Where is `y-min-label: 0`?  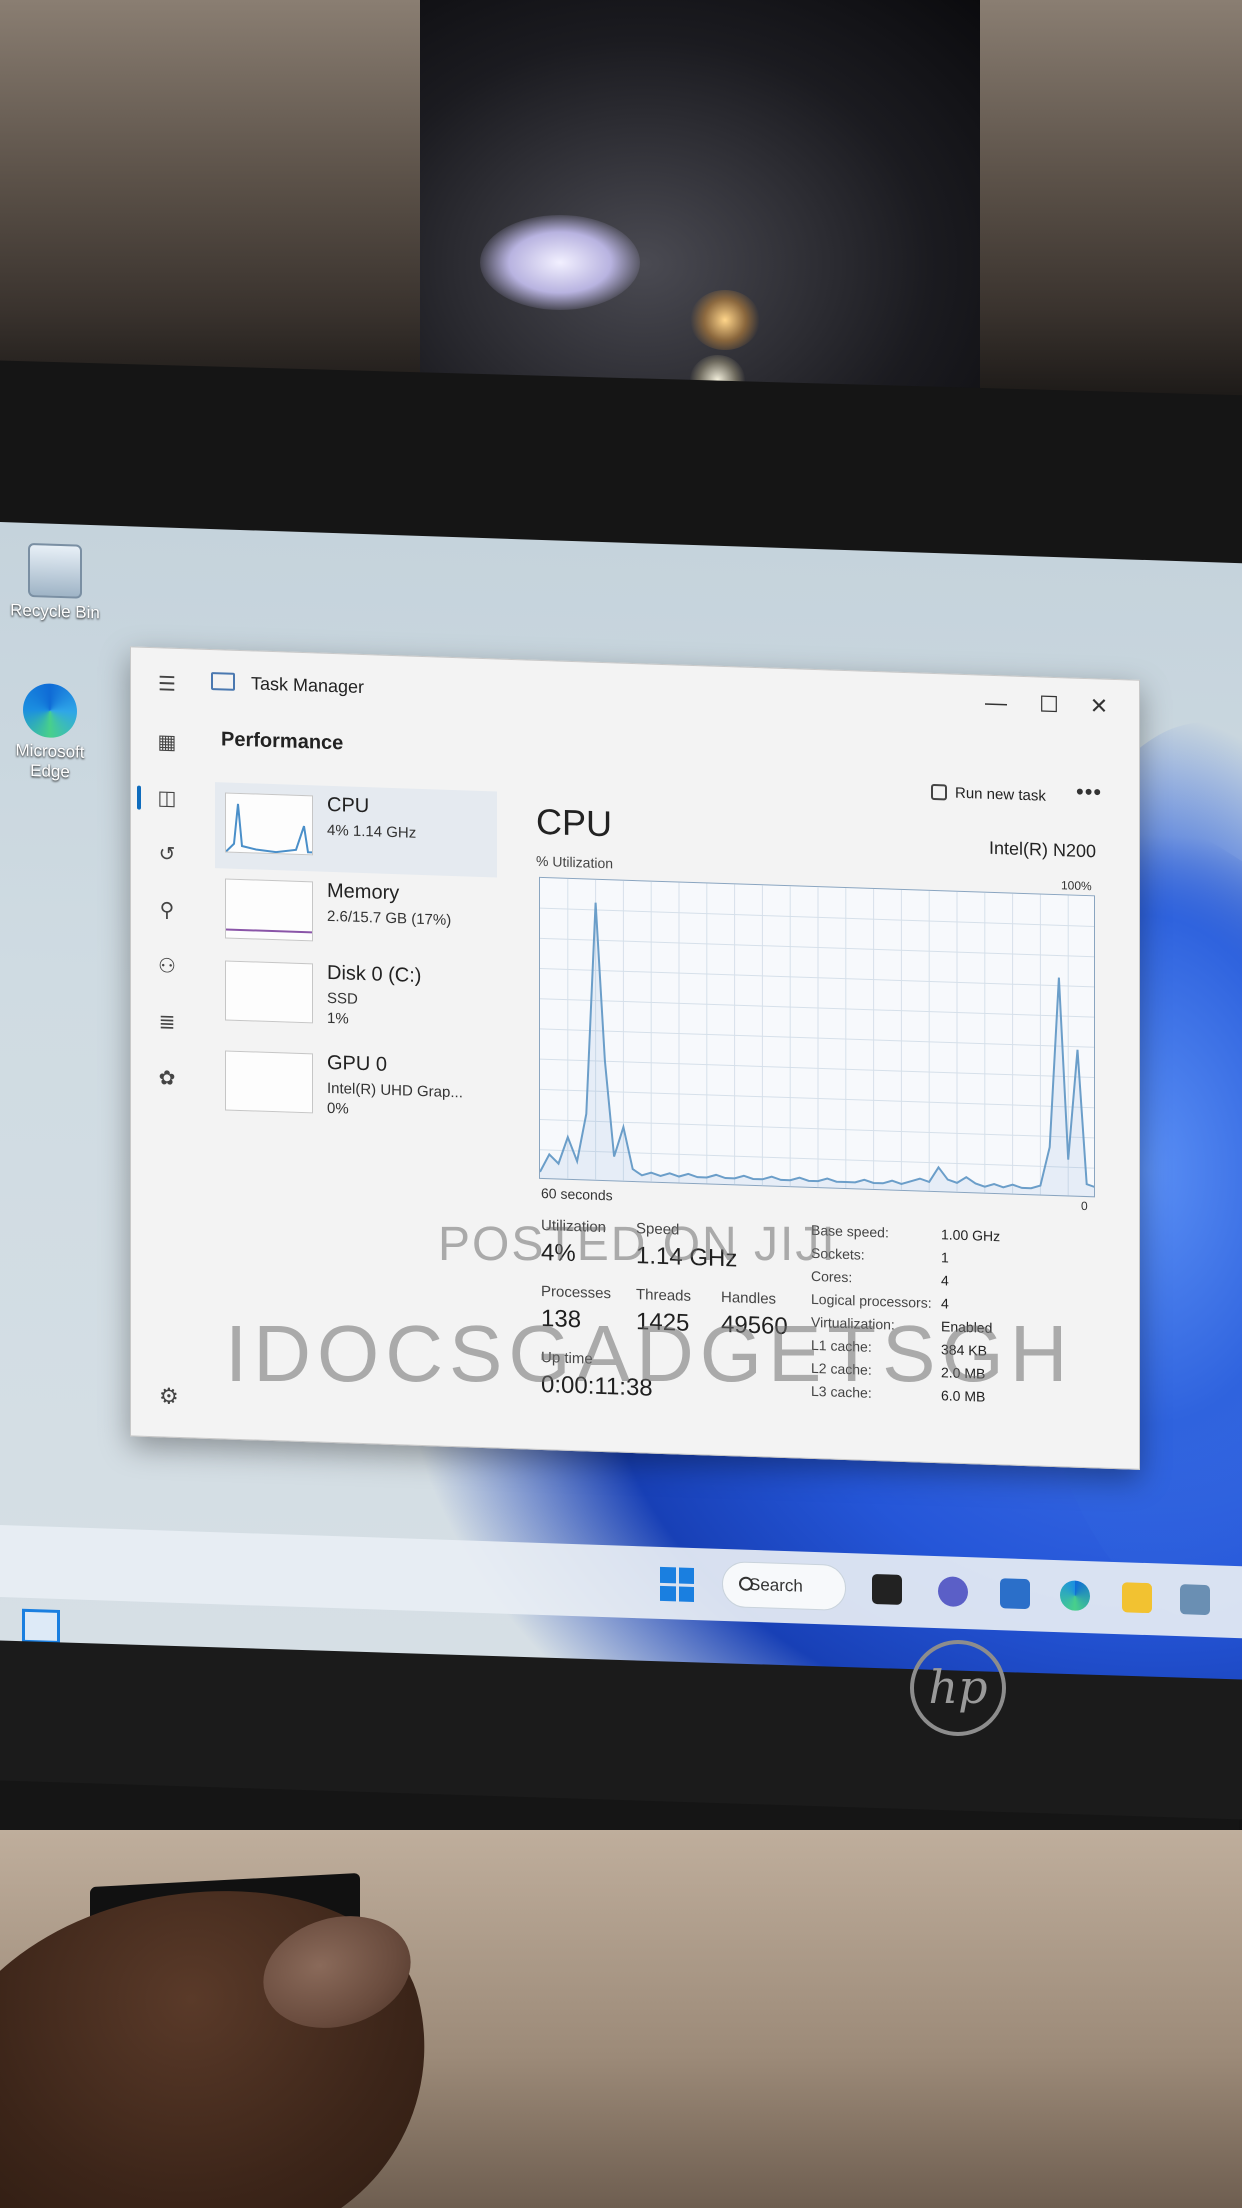
y-min-label: 0 is located at coordinates (1084, 1206).